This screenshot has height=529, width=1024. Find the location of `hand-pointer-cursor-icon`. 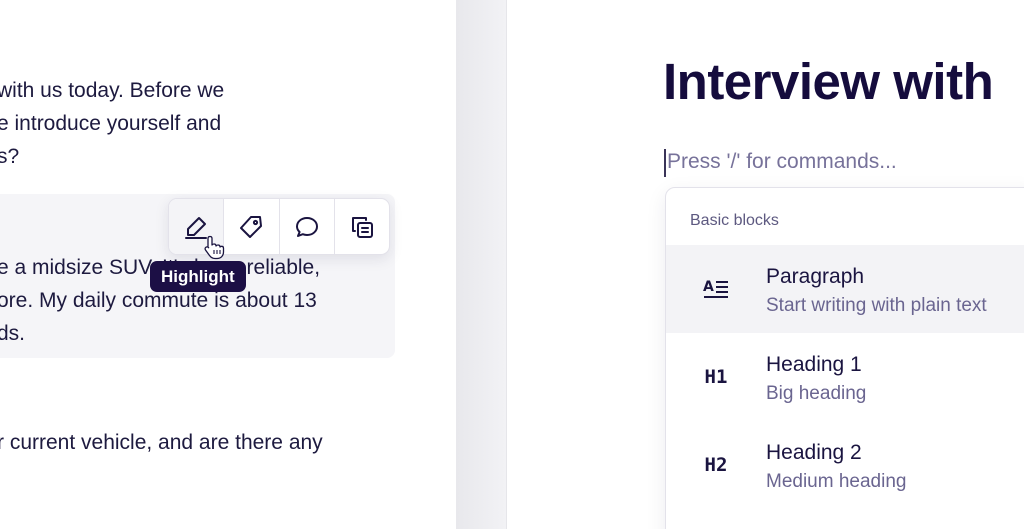

hand-pointer-cursor-icon is located at coordinates (214, 247).